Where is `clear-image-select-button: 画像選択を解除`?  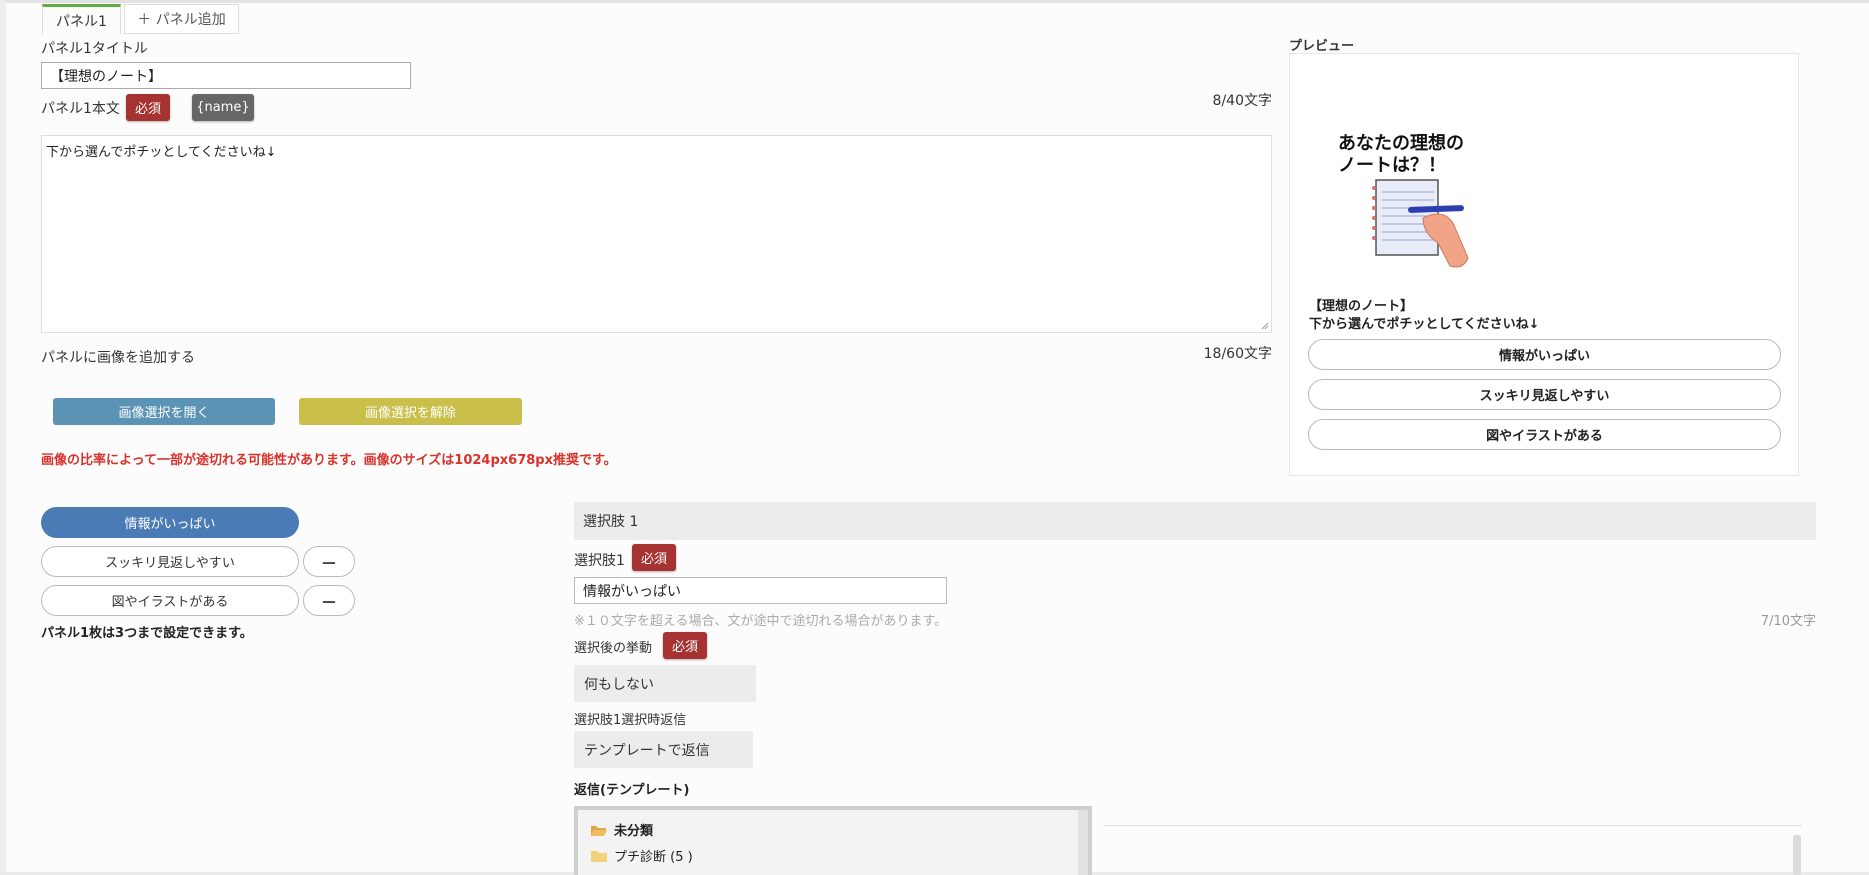 clear-image-select-button: 画像選択を解除 is located at coordinates (410, 411).